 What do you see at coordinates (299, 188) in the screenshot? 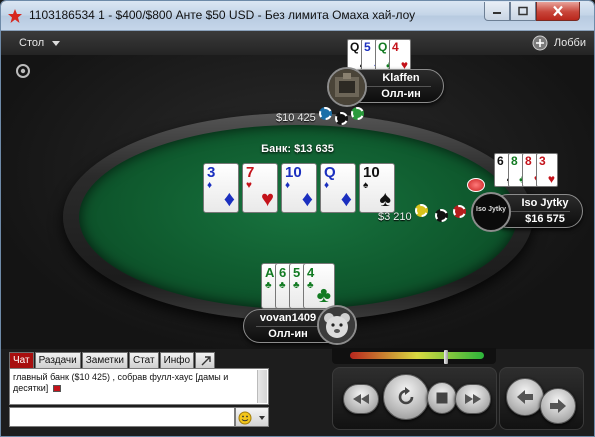
I see `board-card-3: 10 ♦ ♦` at bounding box center [299, 188].